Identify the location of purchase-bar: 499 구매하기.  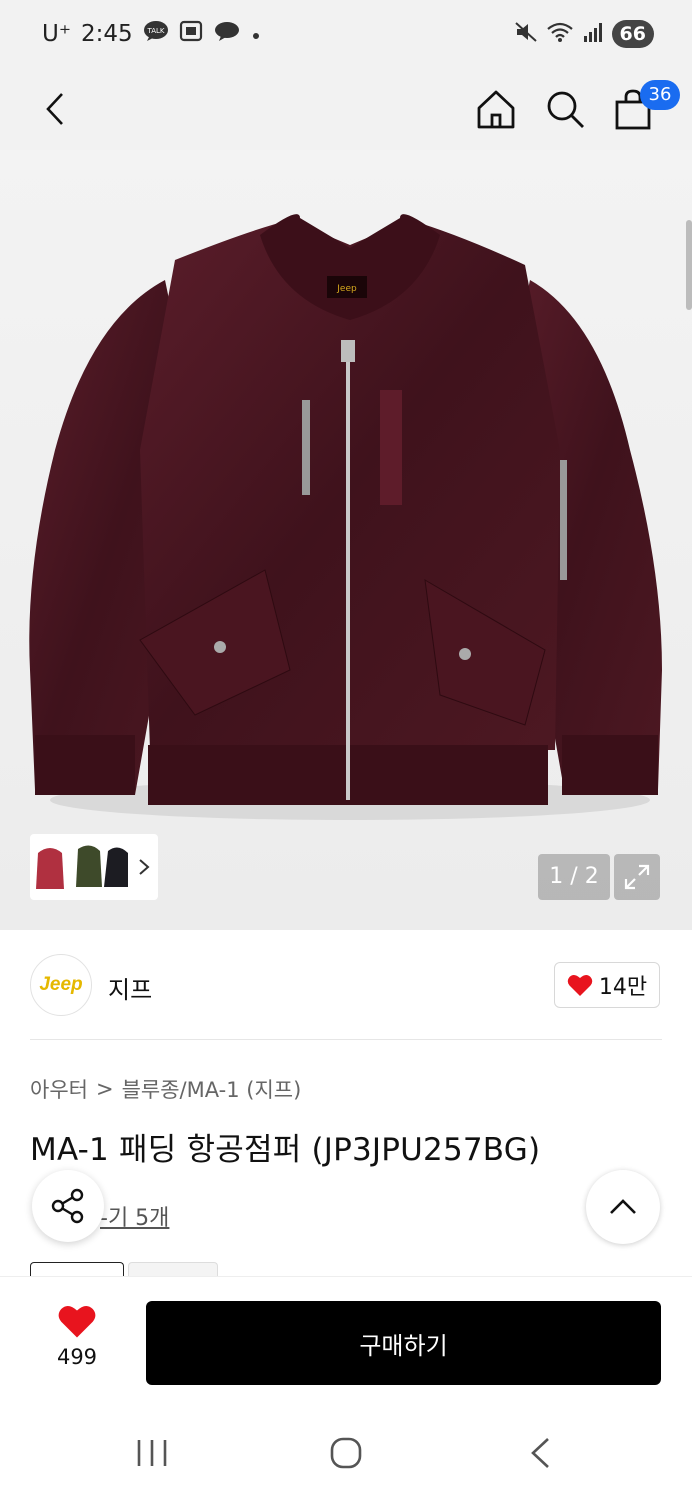
(346, 1338).